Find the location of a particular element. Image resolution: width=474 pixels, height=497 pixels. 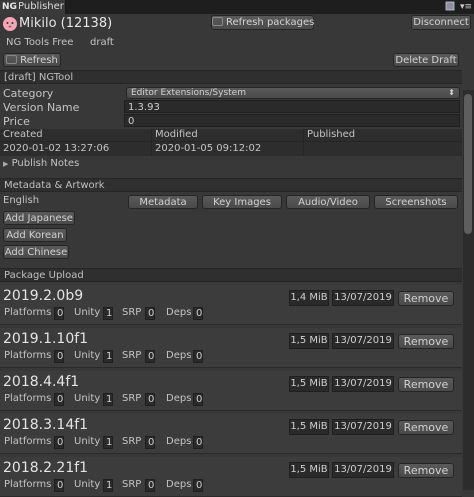

window-icon is located at coordinates (451, 6).